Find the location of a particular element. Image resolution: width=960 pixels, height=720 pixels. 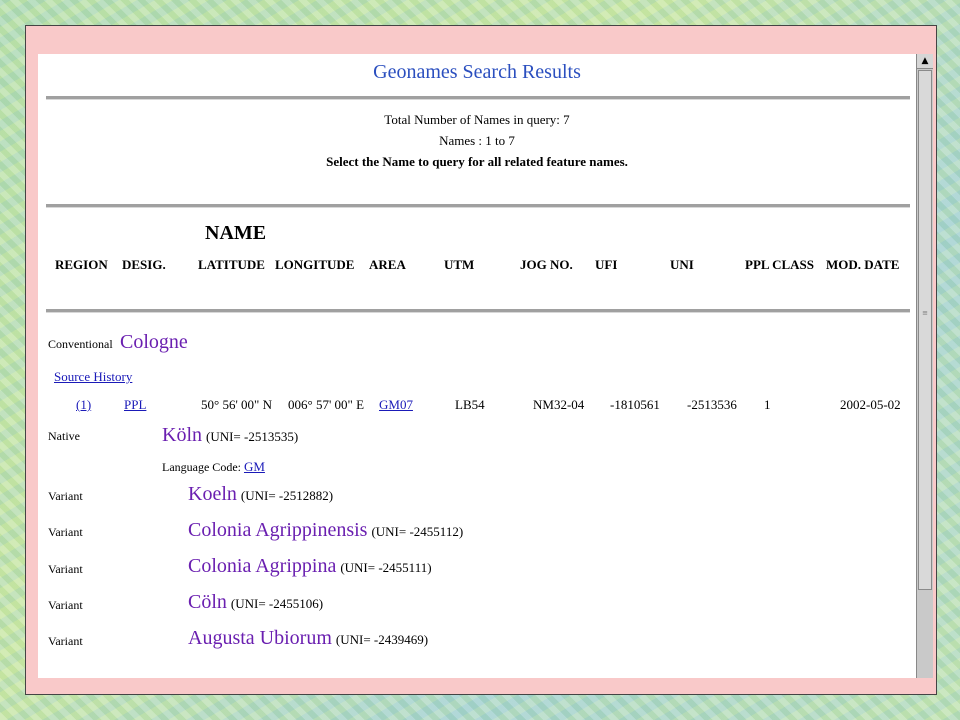

longitude-value: 006° 57' 00" E is located at coordinates (326, 404).